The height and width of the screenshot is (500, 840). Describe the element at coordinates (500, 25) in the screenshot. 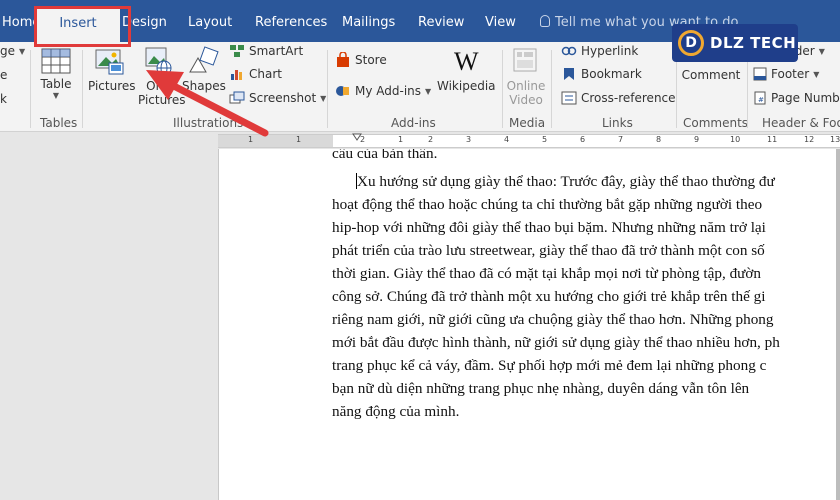

I see `tab-view: View` at that location.